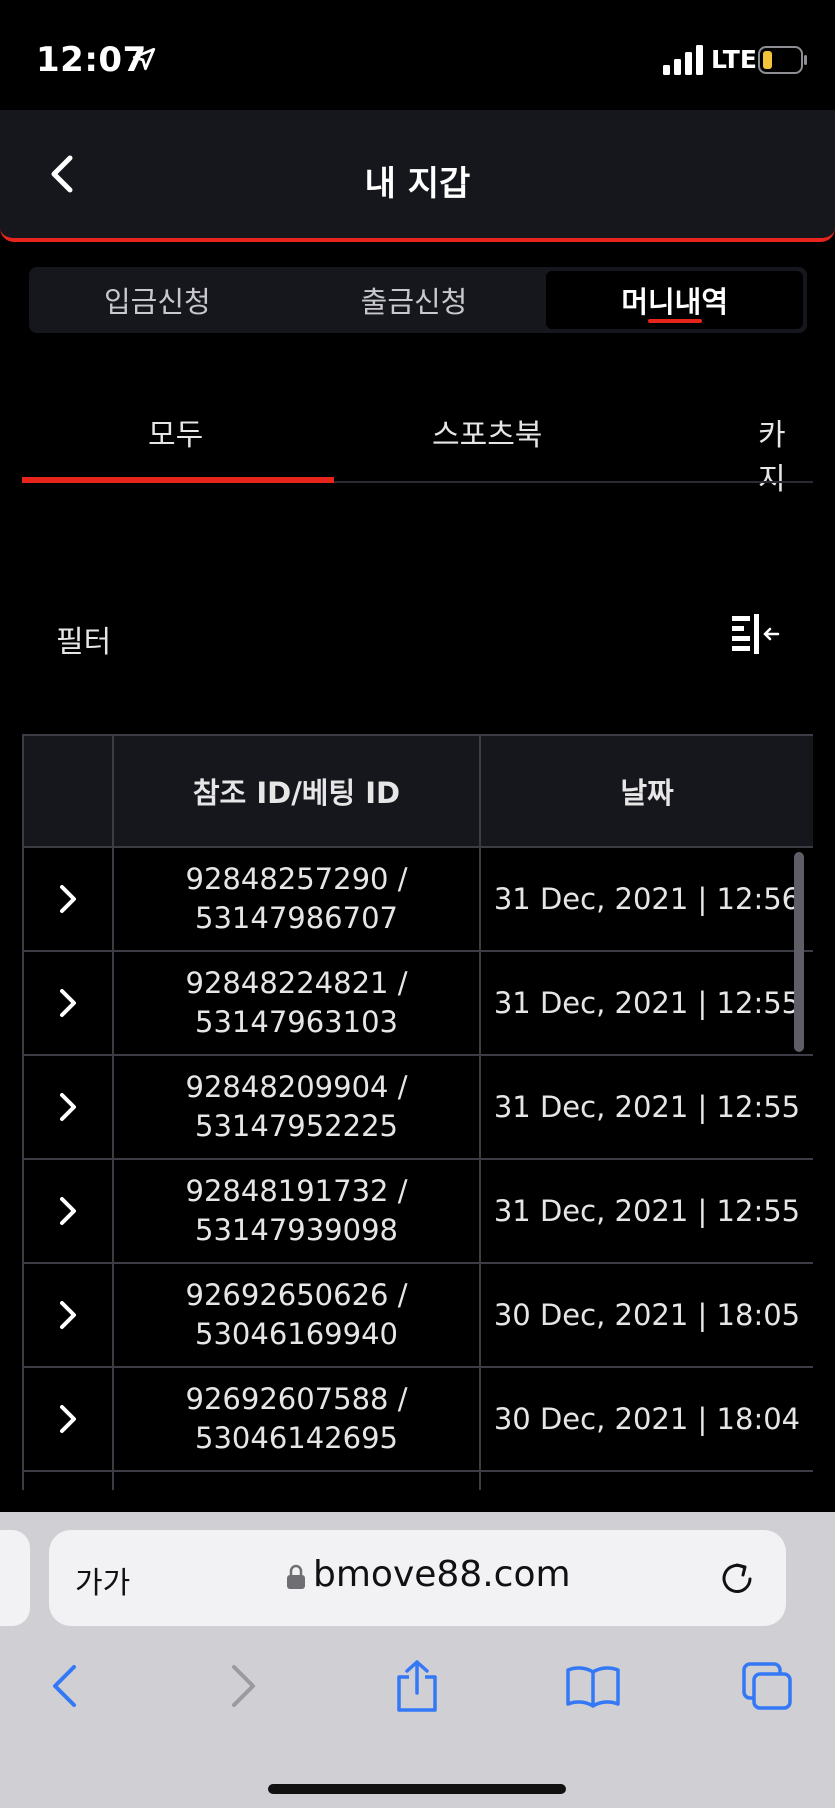 This screenshot has height=1808, width=835. I want to click on table-scrollbar, so click(799, 952).